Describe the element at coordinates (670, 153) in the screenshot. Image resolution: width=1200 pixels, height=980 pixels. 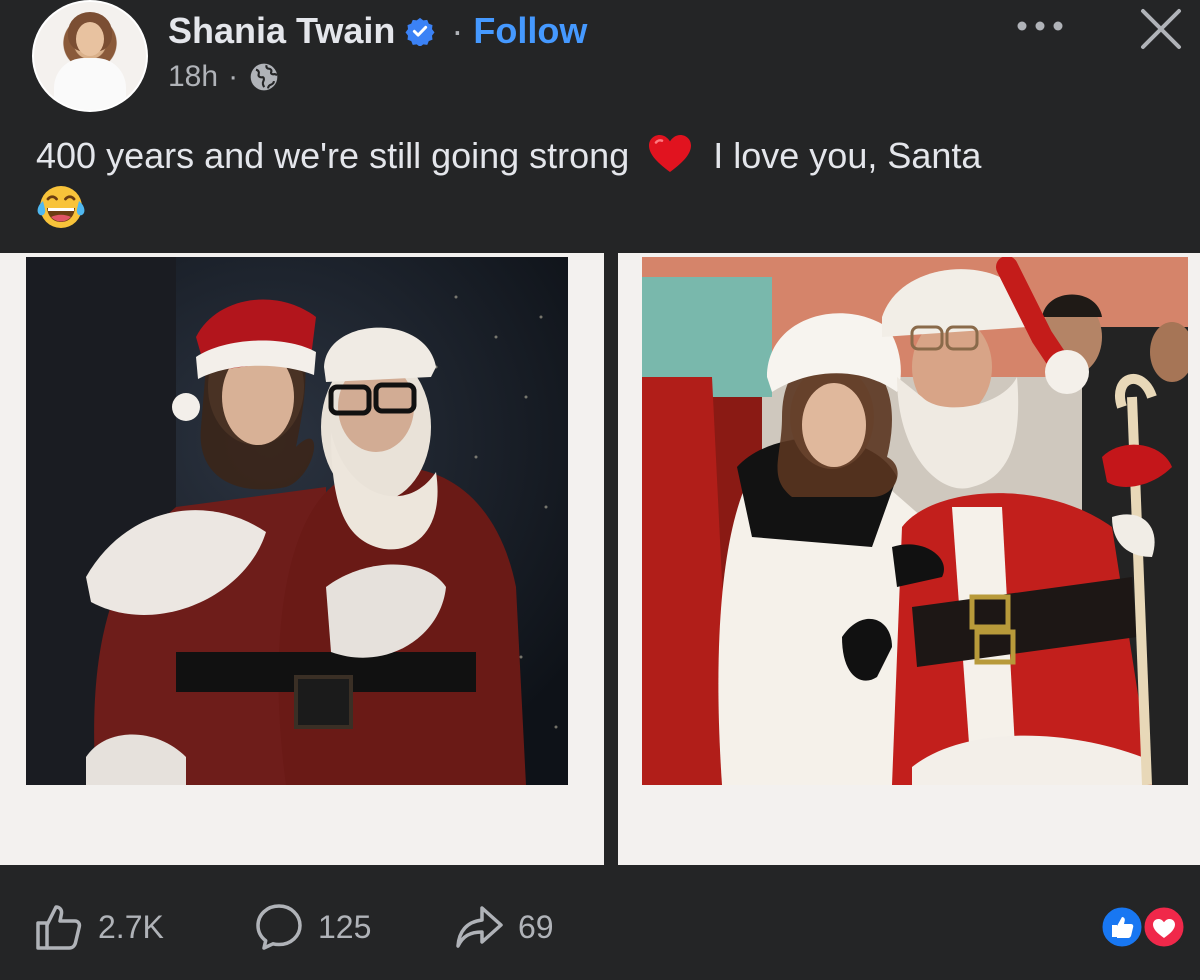
I see `red-heart-icon` at that location.